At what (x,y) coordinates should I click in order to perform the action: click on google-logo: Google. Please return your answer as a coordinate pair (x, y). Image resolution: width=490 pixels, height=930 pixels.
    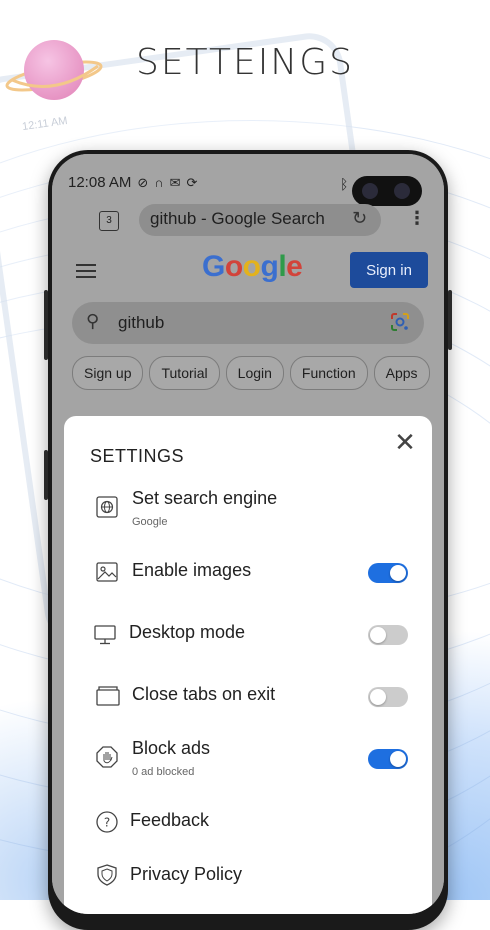
    Looking at the image, I should click on (252, 267).